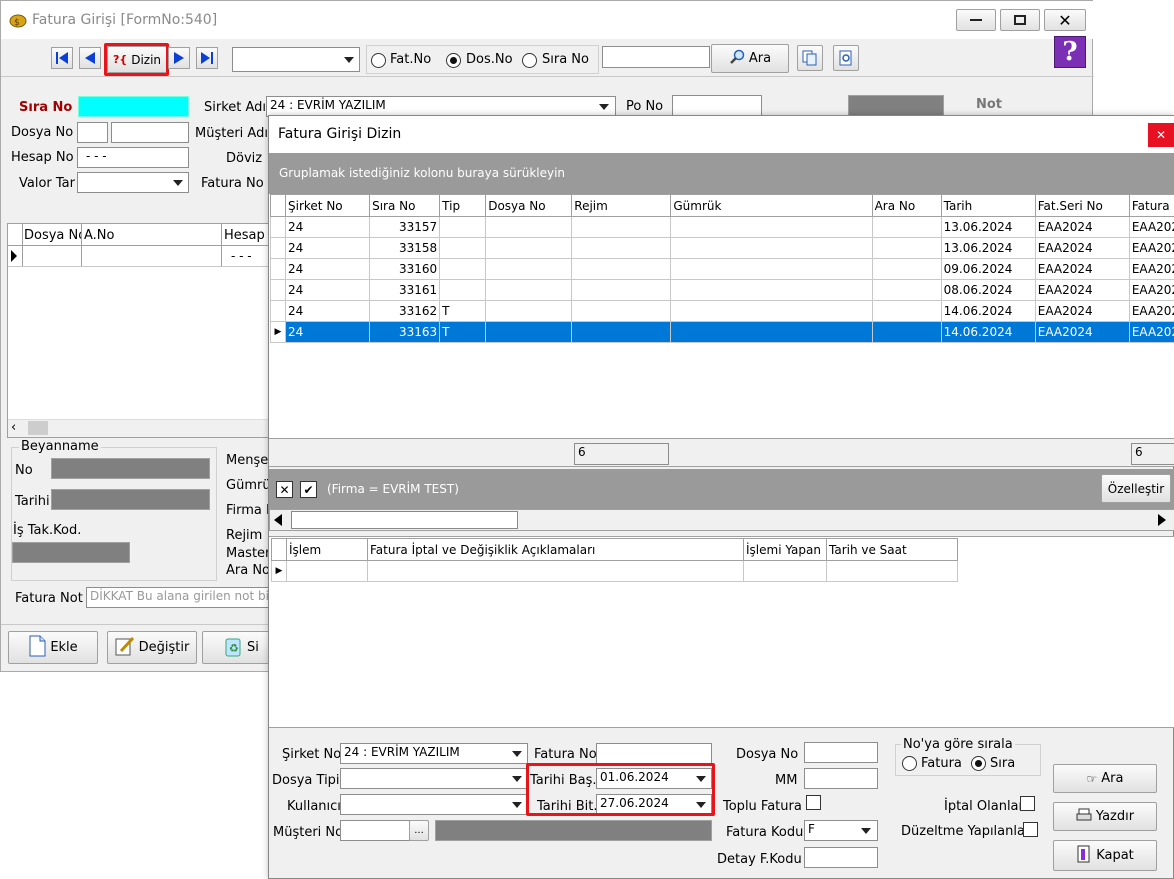 Image resolution: width=1174 pixels, height=879 pixels. Describe the element at coordinates (529, 60) in the screenshot. I see `radio-sirano` at that location.